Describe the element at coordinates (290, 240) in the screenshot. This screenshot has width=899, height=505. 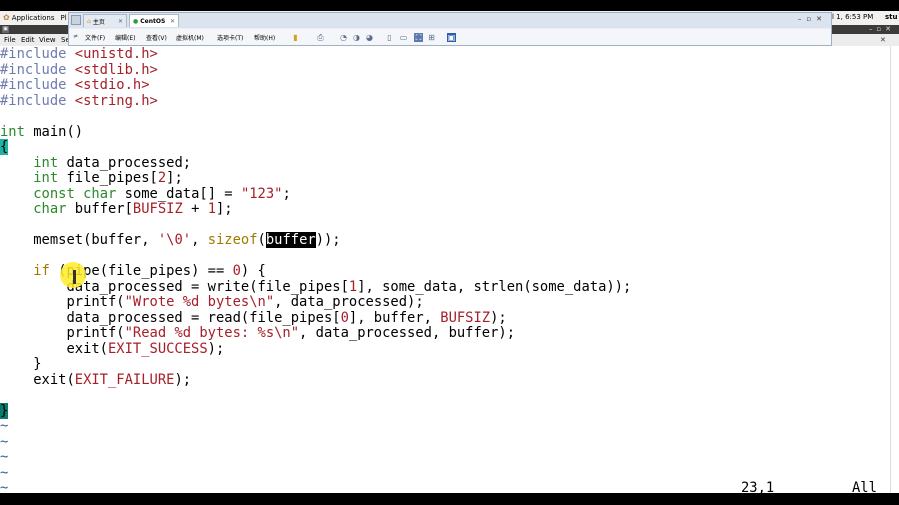
I see `code-token: buffer` at that location.